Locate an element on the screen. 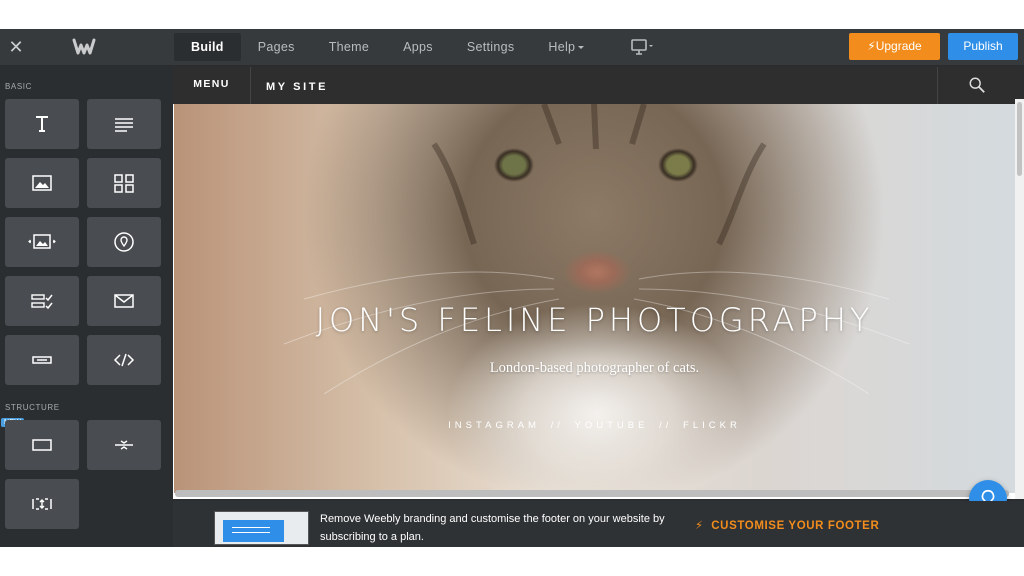  text-icon is located at coordinates (124, 125).